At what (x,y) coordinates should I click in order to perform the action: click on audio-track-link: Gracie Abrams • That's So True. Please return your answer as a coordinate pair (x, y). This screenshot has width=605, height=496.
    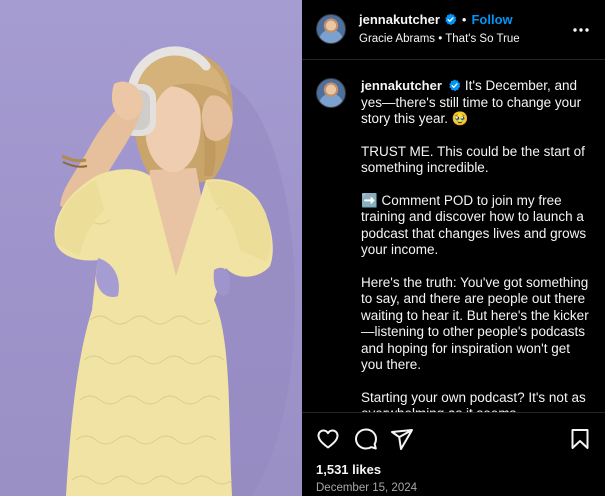
    Looking at the image, I should click on (439, 39).